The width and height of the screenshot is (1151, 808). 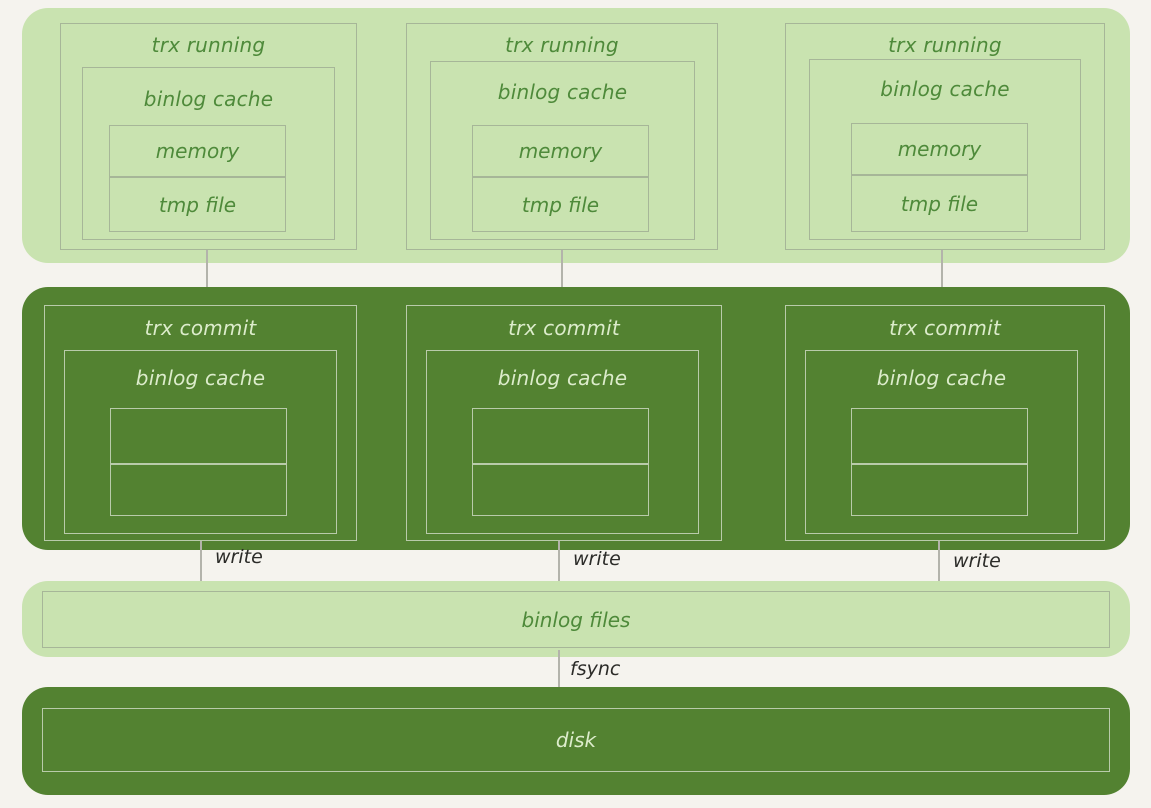 I want to click on memory-box-2: memory, so click(x=560, y=151).